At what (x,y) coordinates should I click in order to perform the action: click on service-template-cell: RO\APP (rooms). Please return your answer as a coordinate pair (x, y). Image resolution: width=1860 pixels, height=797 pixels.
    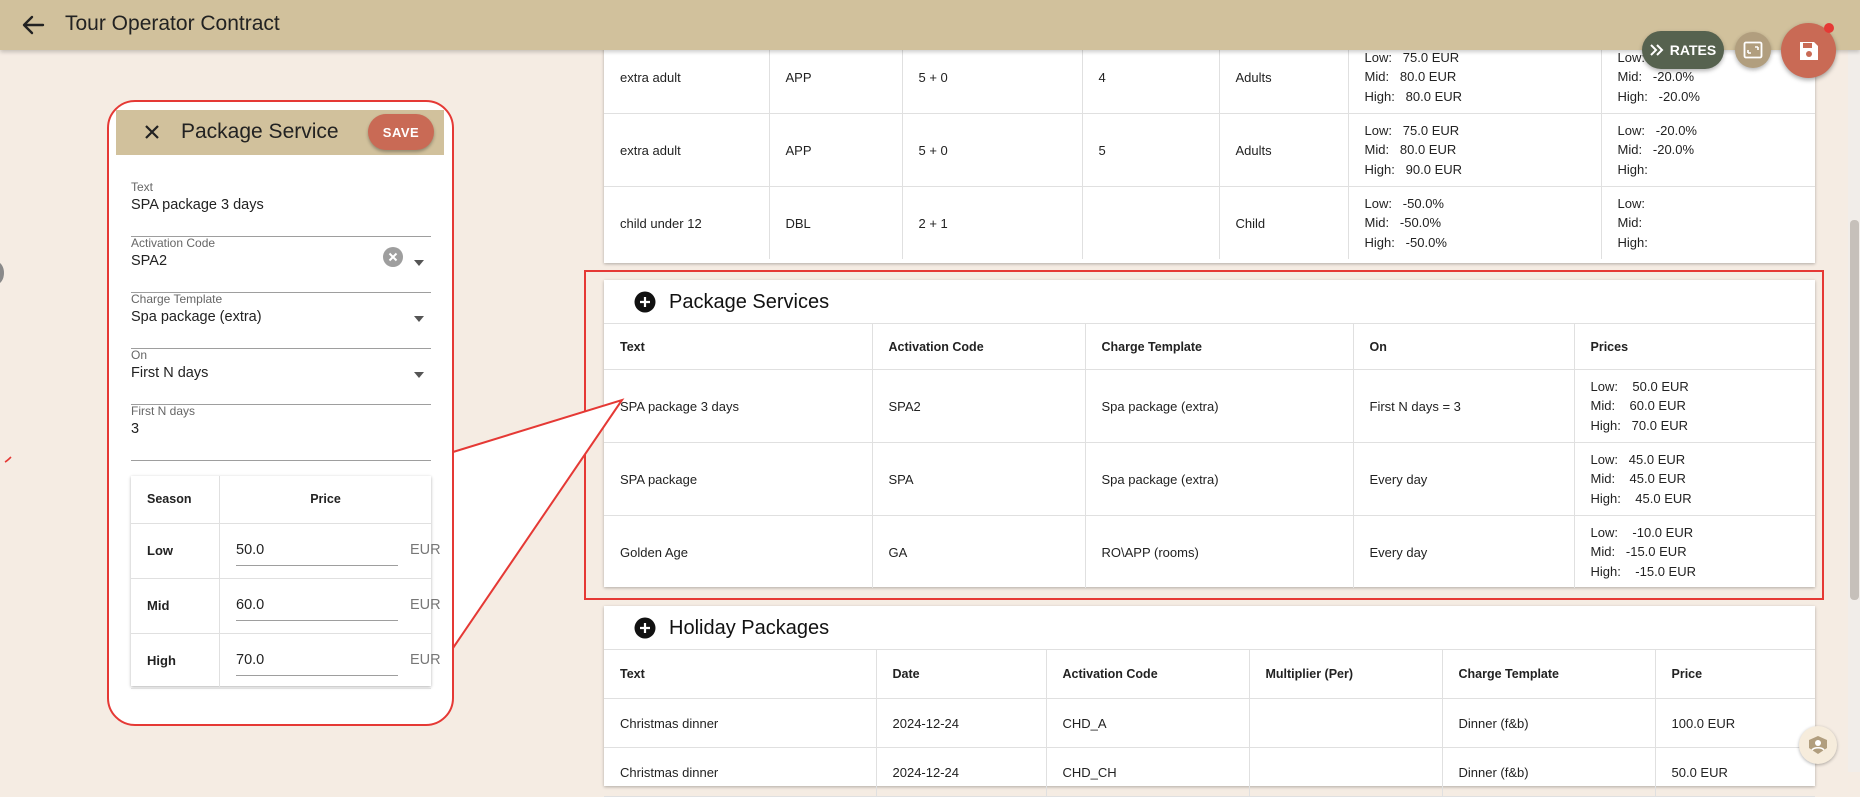
    Looking at the image, I should click on (1219, 551).